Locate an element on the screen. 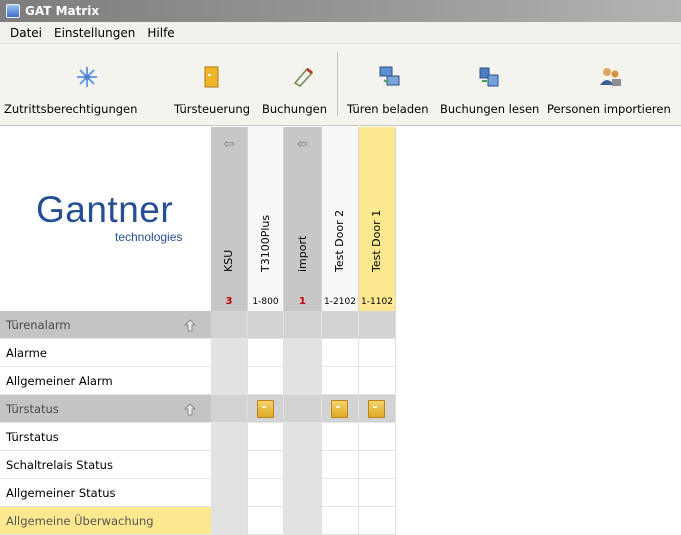 The width and height of the screenshot is (681, 535). menu-datei: Datei is located at coordinates (26, 33).